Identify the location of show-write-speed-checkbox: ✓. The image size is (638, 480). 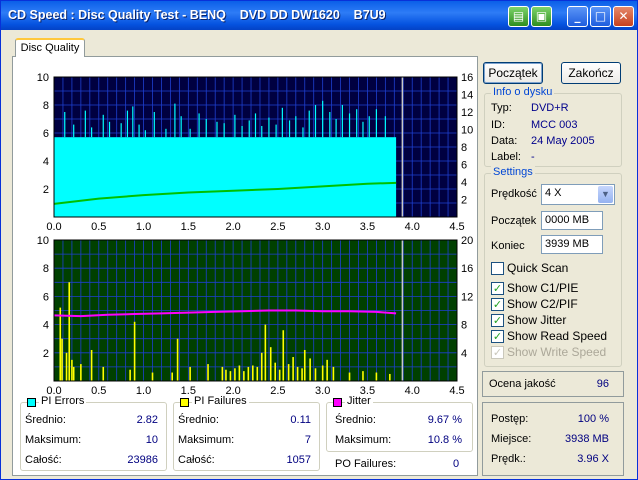
(497, 352).